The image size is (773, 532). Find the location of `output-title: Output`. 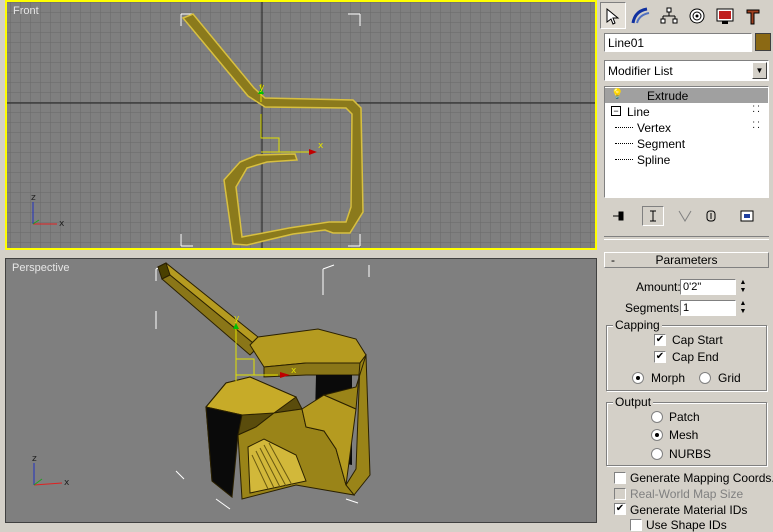

output-title: Output is located at coordinates (633, 402).